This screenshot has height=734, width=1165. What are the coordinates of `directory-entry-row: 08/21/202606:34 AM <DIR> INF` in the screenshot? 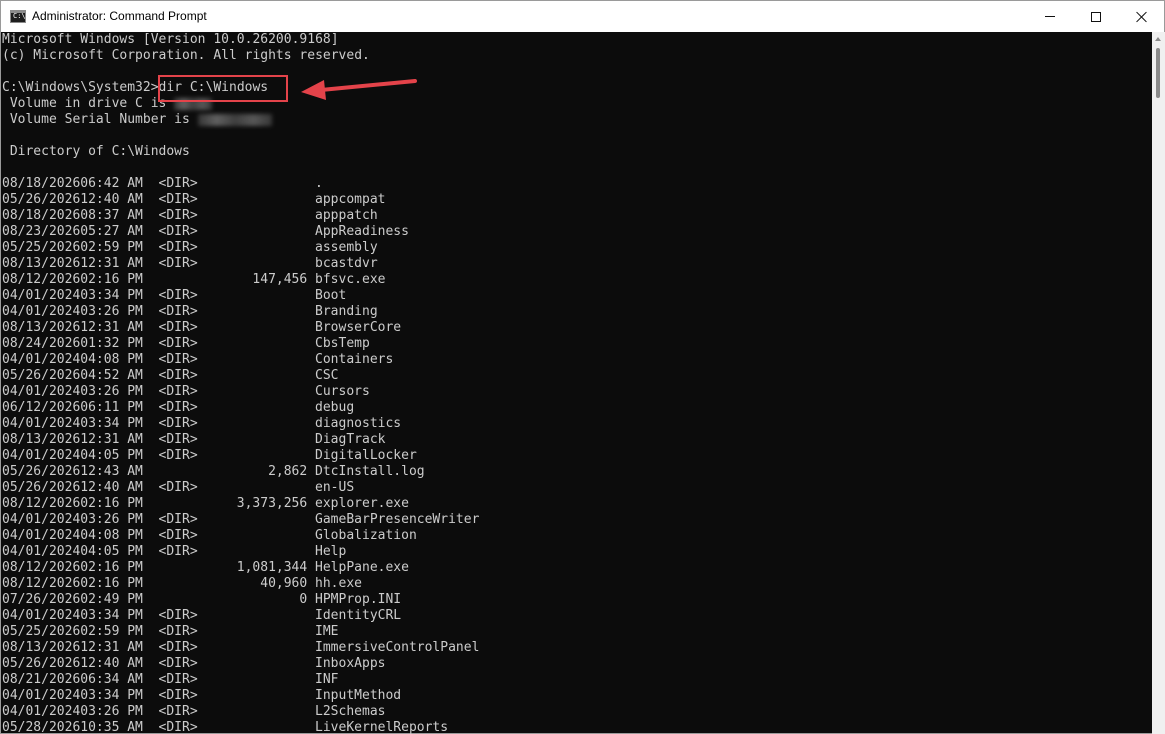 It's located at (576, 680).